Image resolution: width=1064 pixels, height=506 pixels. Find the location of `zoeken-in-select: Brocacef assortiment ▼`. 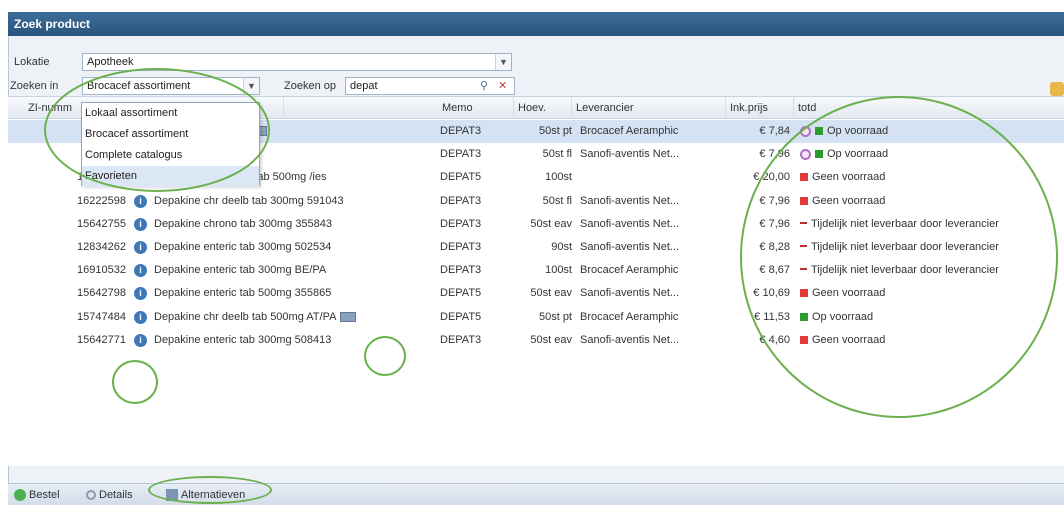

zoeken-in-select: Brocacef assortiment ▼ is located at coordinates (171, 86).